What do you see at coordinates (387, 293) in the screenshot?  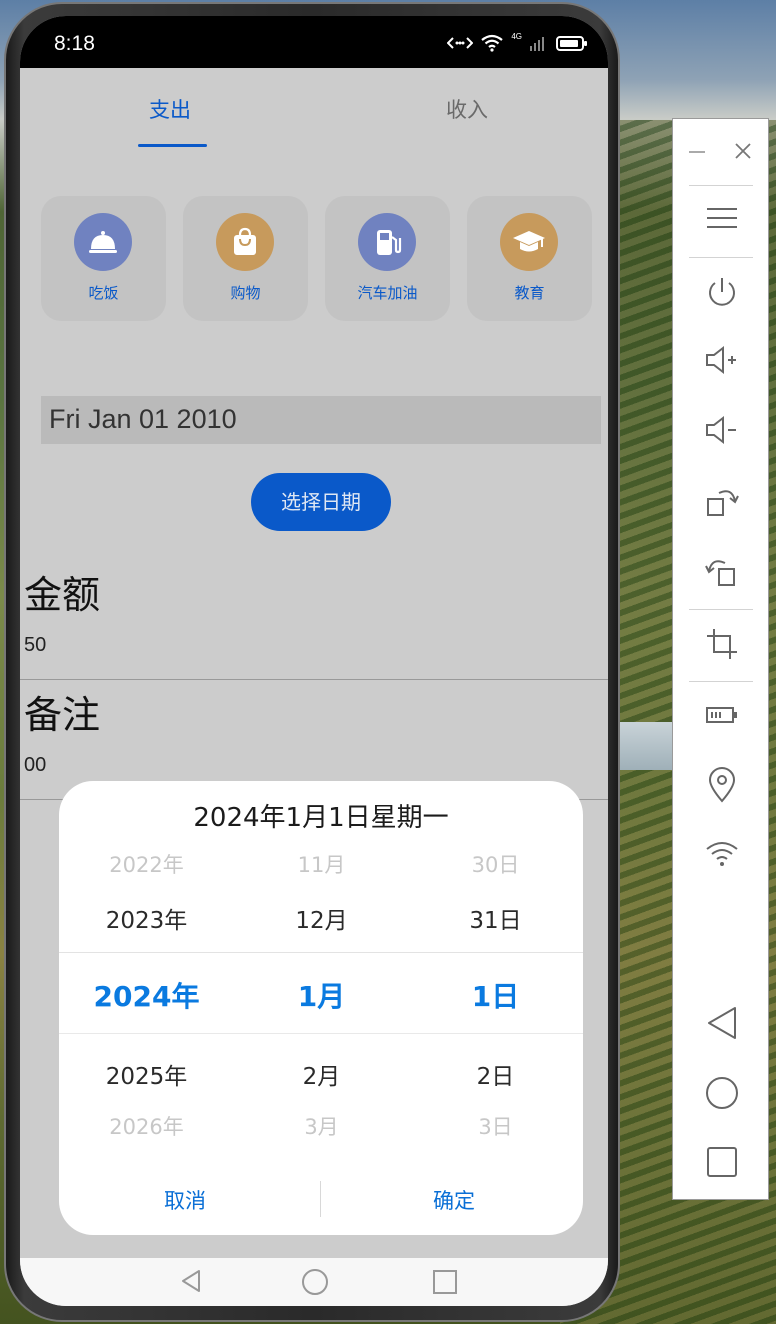 I see `category-label: 汽车加油` at bounding box center [387, 293].